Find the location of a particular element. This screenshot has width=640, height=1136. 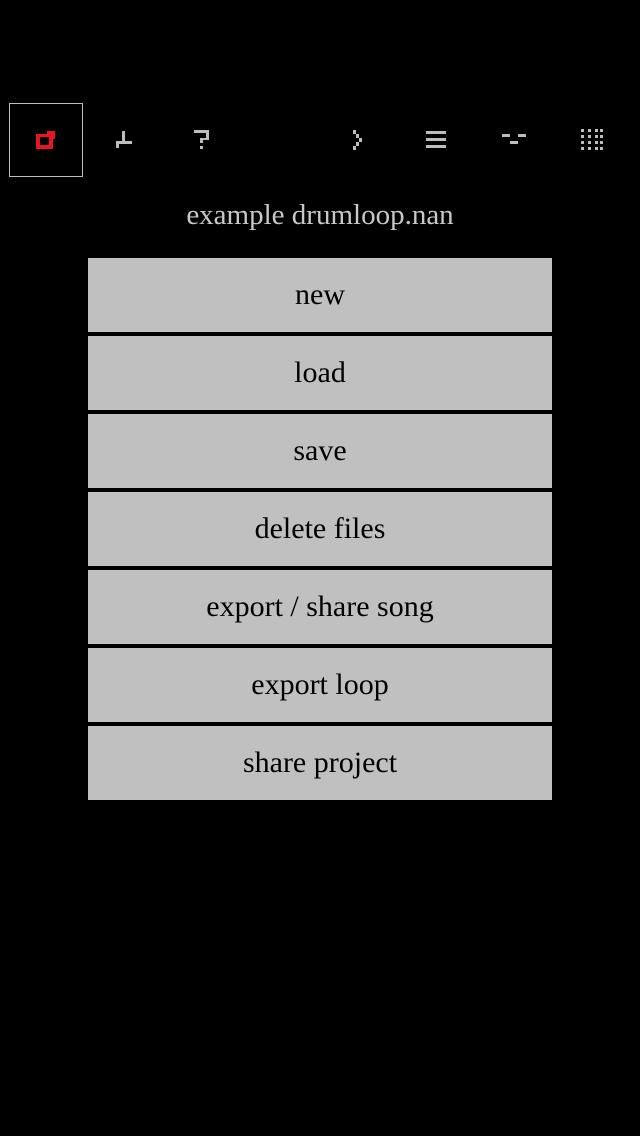

play-icon is located at coordinates (357, 140).